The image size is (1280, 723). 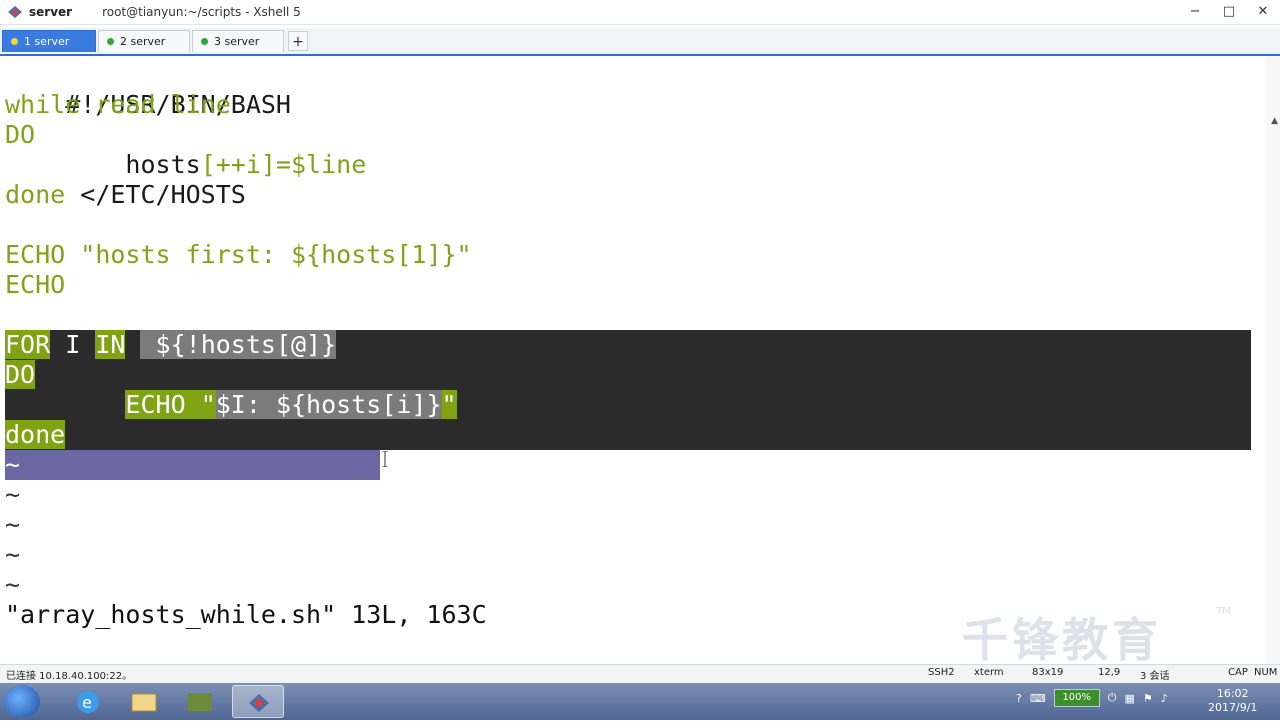 I want to click on code-line-13: done, so click(x=35, y=434).